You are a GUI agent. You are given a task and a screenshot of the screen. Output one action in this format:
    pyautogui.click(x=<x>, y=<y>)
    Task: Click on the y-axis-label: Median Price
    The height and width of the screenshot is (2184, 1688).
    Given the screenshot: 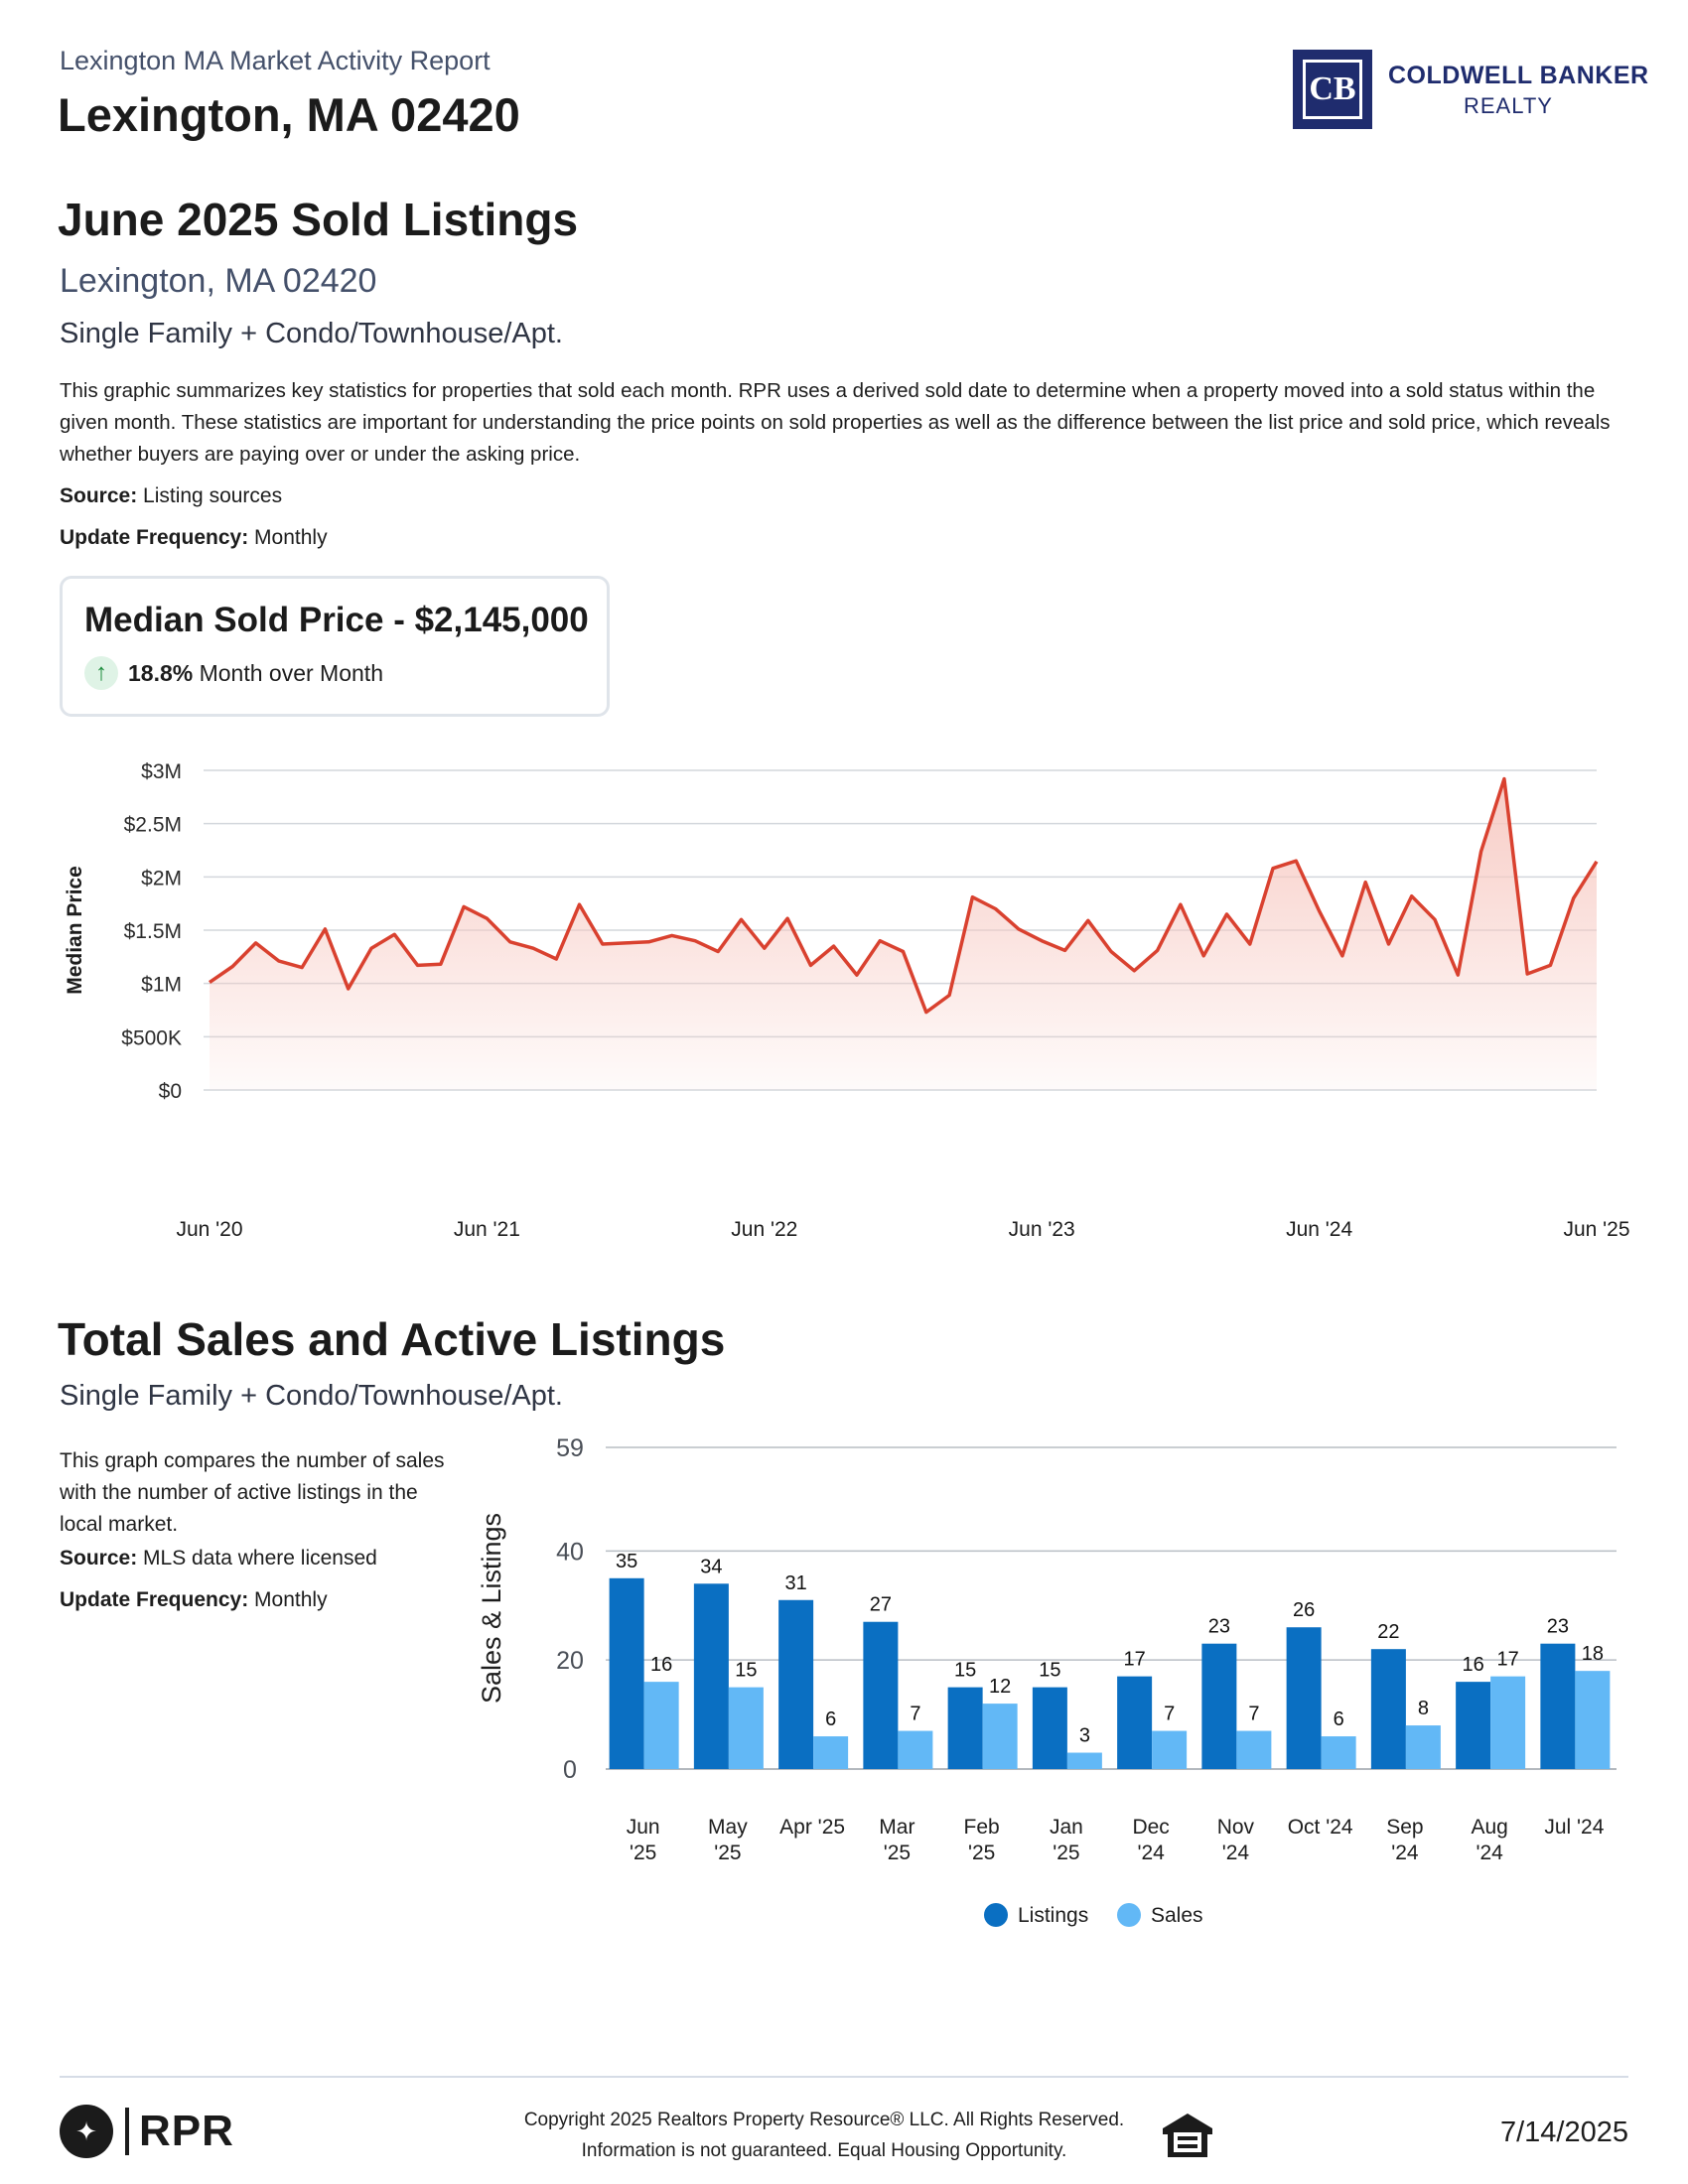 What is the action you would take?
    pyautogui.click(x=75, y=930)
    